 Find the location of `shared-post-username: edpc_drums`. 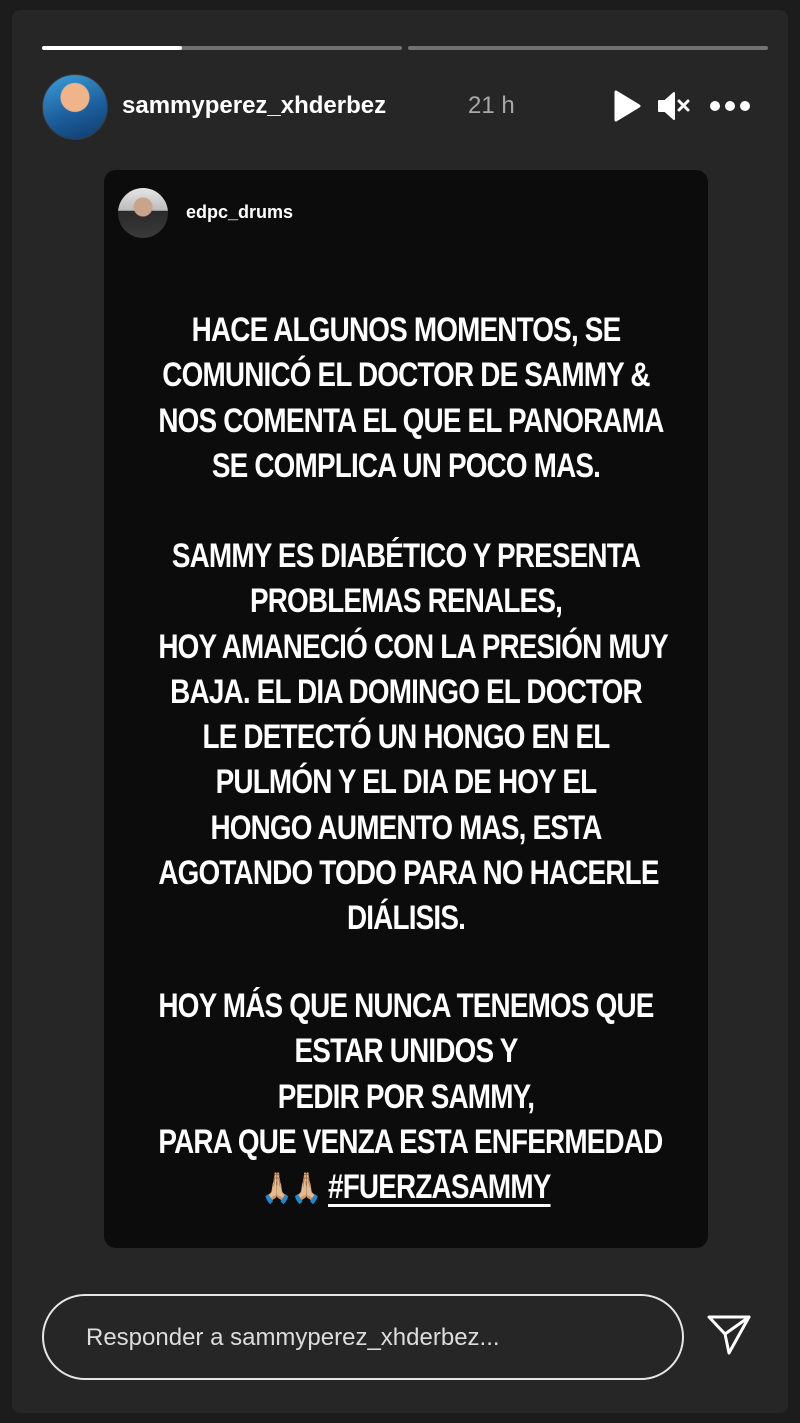

shared-post-username: edpc_drums is located at coordinates (239, 212).